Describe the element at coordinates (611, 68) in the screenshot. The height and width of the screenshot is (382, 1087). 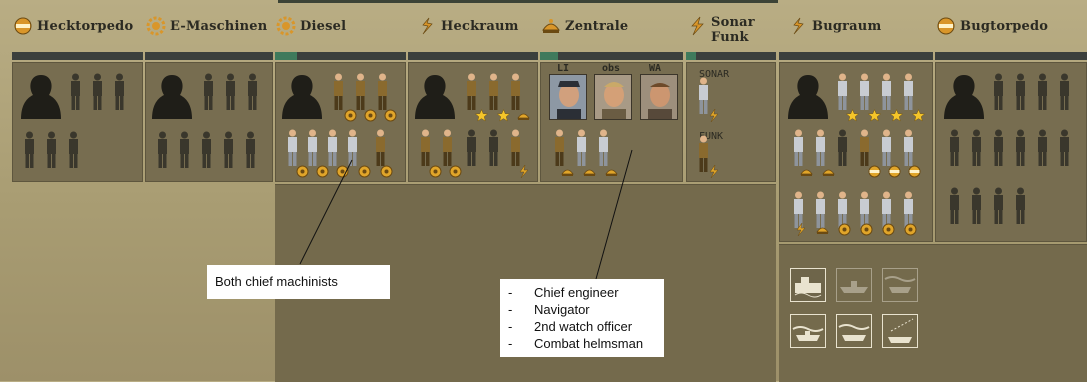
I see `officer-label: obs` at that location.